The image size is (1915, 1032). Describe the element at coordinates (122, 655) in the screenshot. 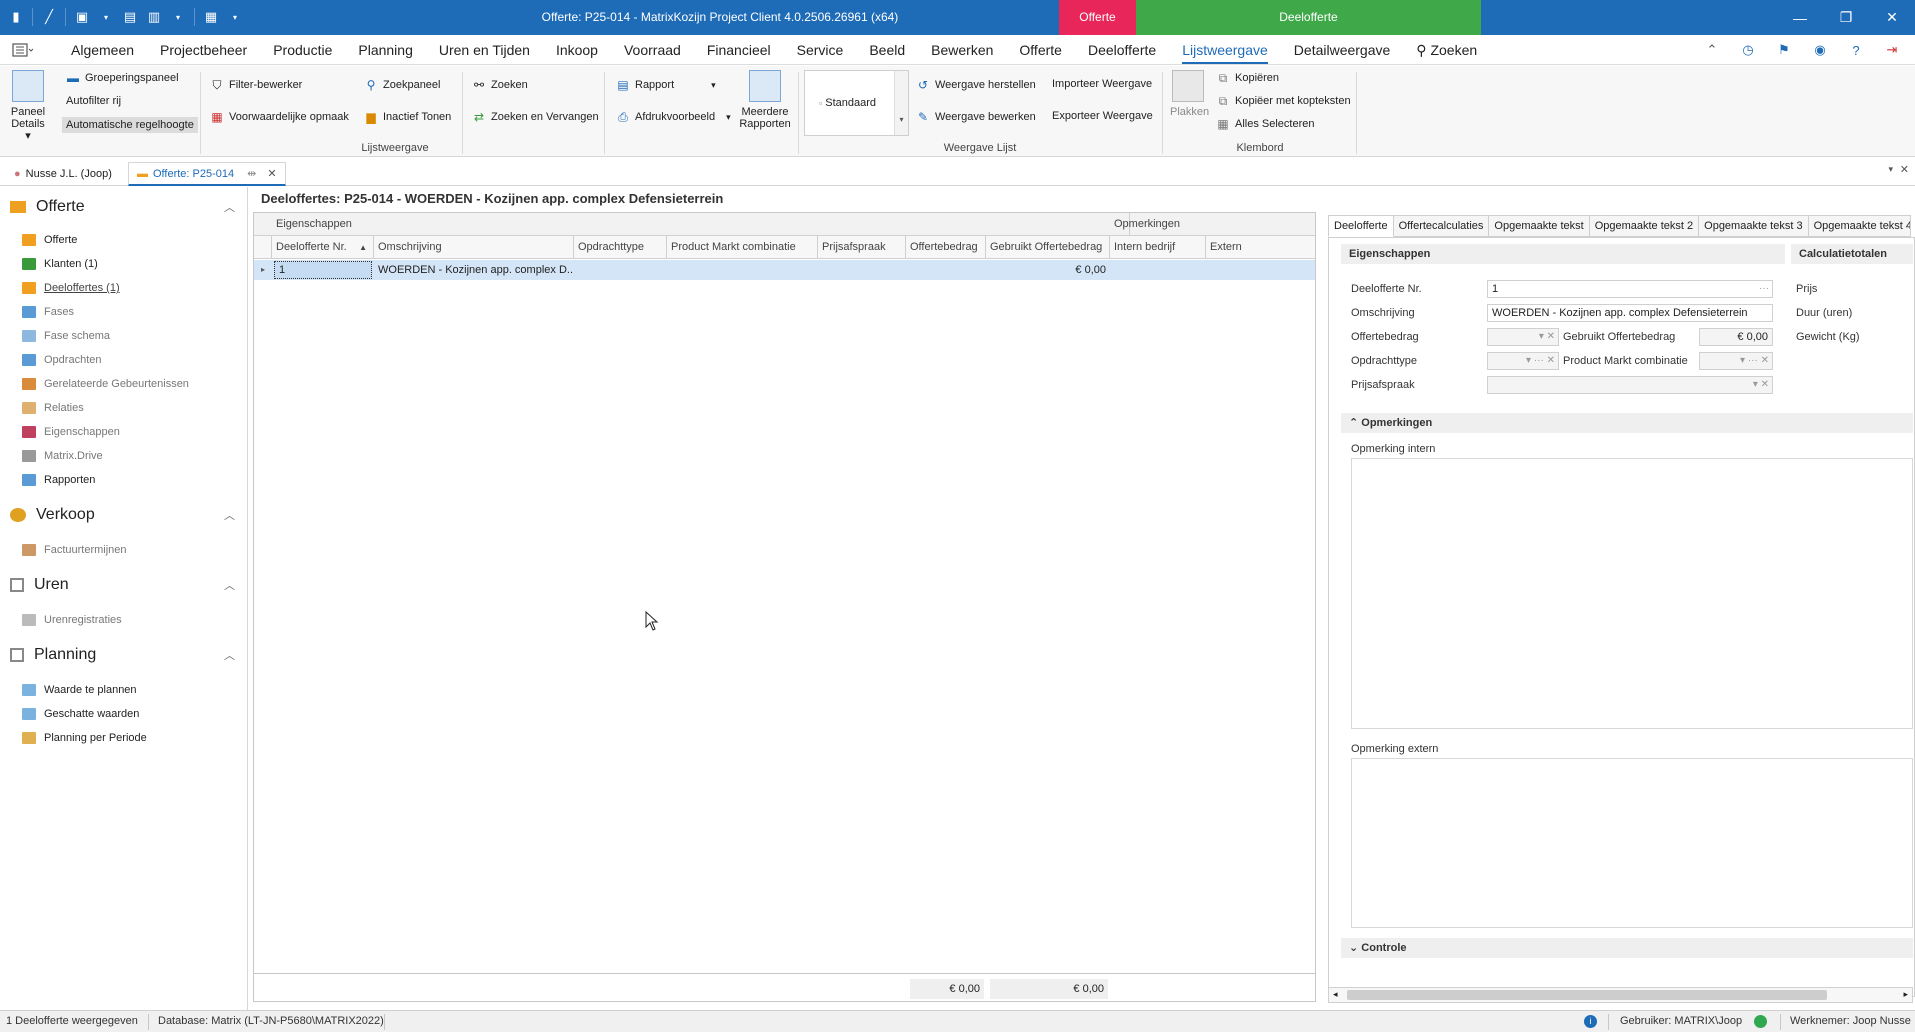

I see `section-planning: Planning ︿` at that location.